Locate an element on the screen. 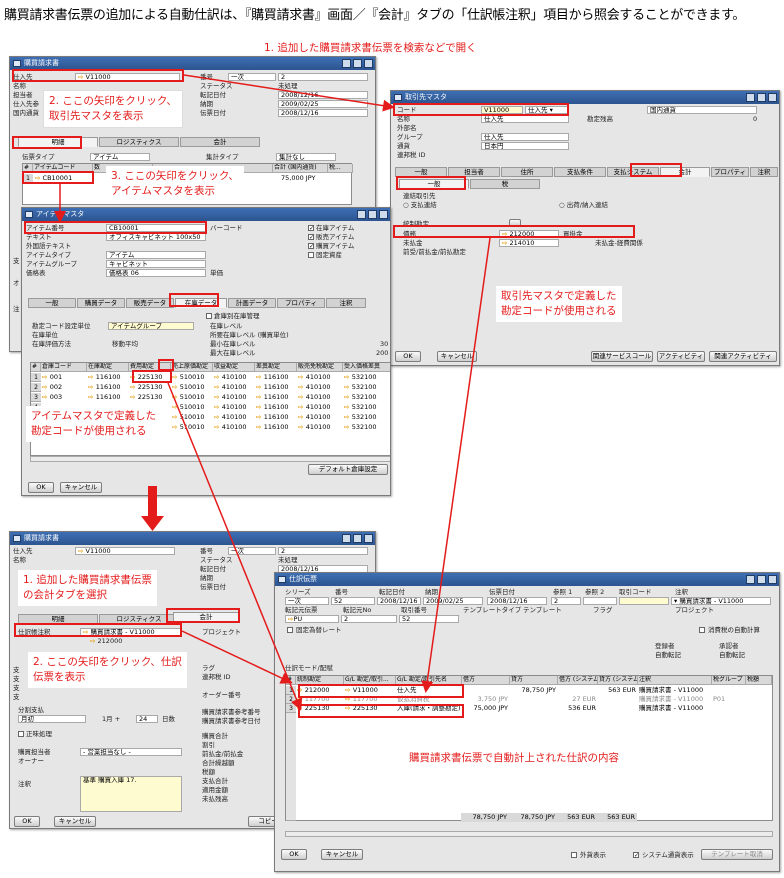 Image resolution: width=784 pixels, height=878 pixels. annotation-step1-bottom: 1. 追加した購買請求書伝票 の会計タブを選択 is located at coordinates (87, 588).